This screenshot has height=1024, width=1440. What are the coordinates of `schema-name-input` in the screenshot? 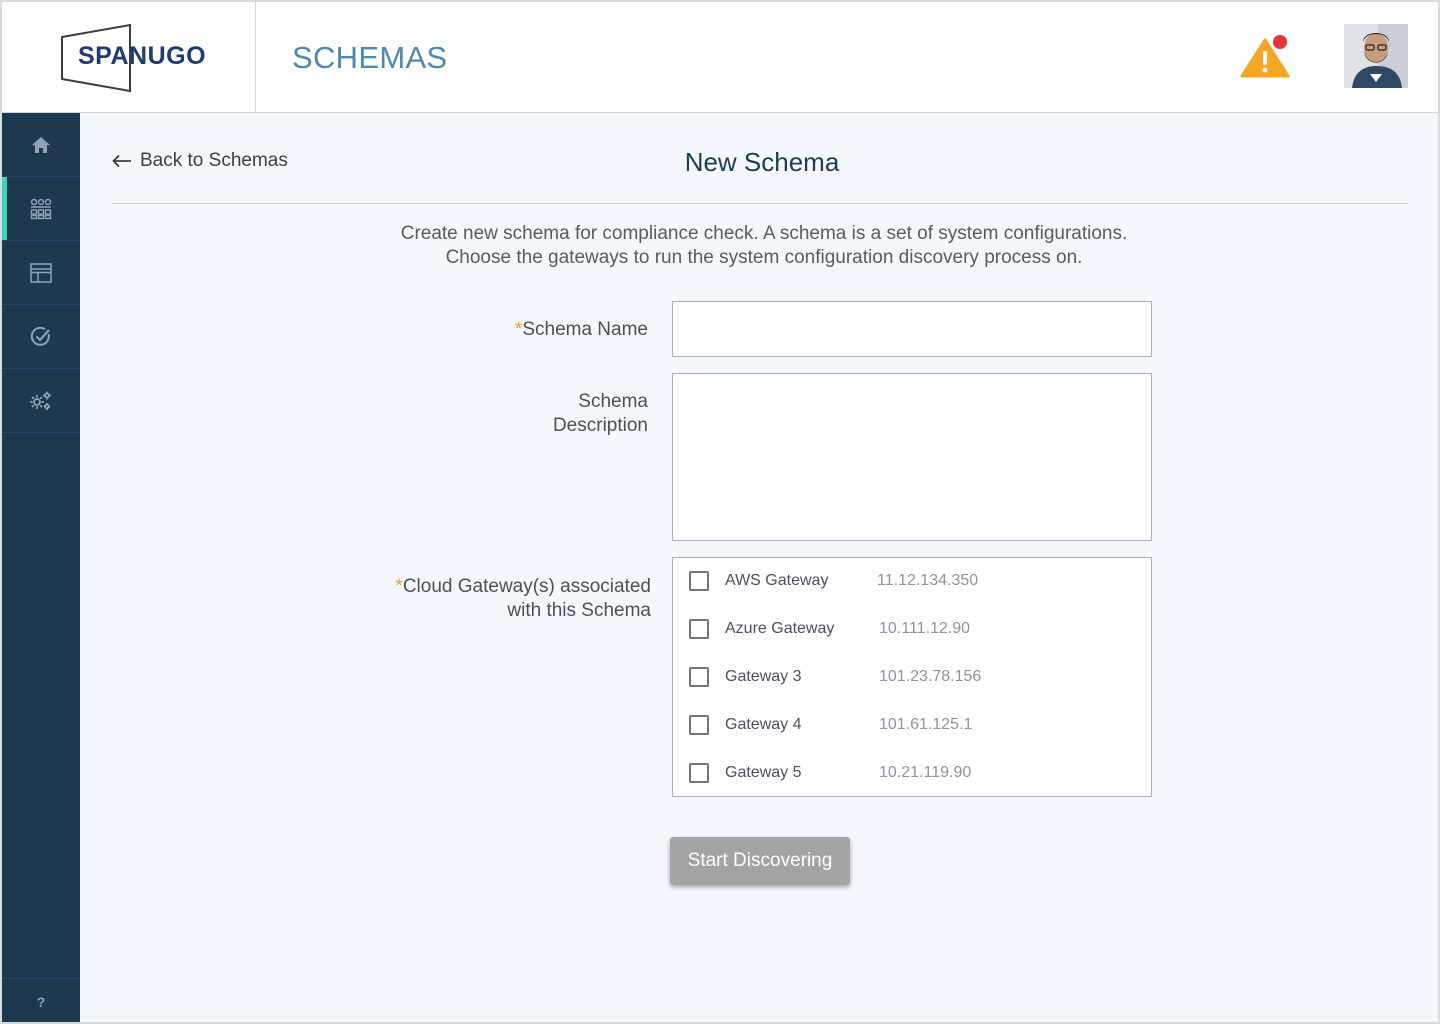 It's located at (912, 329).